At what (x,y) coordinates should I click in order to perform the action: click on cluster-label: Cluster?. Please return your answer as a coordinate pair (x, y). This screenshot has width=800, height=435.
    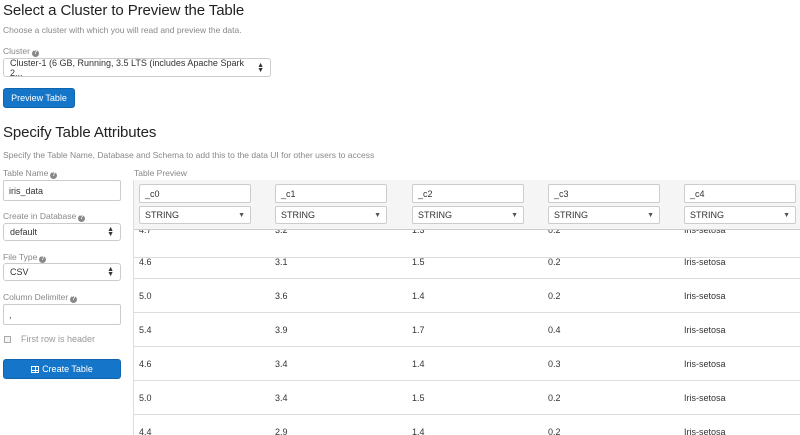
    Looking at the image, I should click on (21, 51).